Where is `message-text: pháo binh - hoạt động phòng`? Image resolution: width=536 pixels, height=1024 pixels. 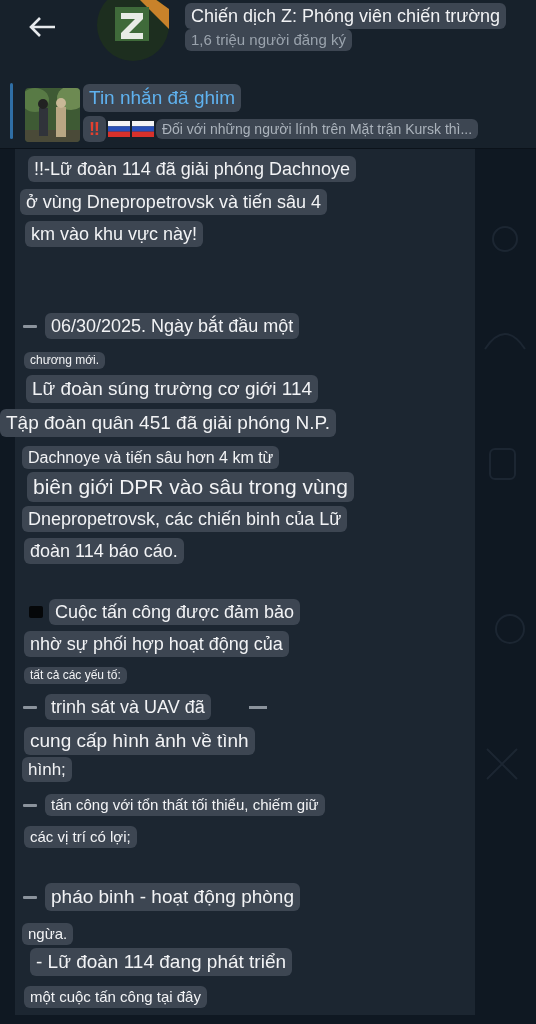 message-text: pháo binh - hoạt động phòng is located at coordinates (172, 897).